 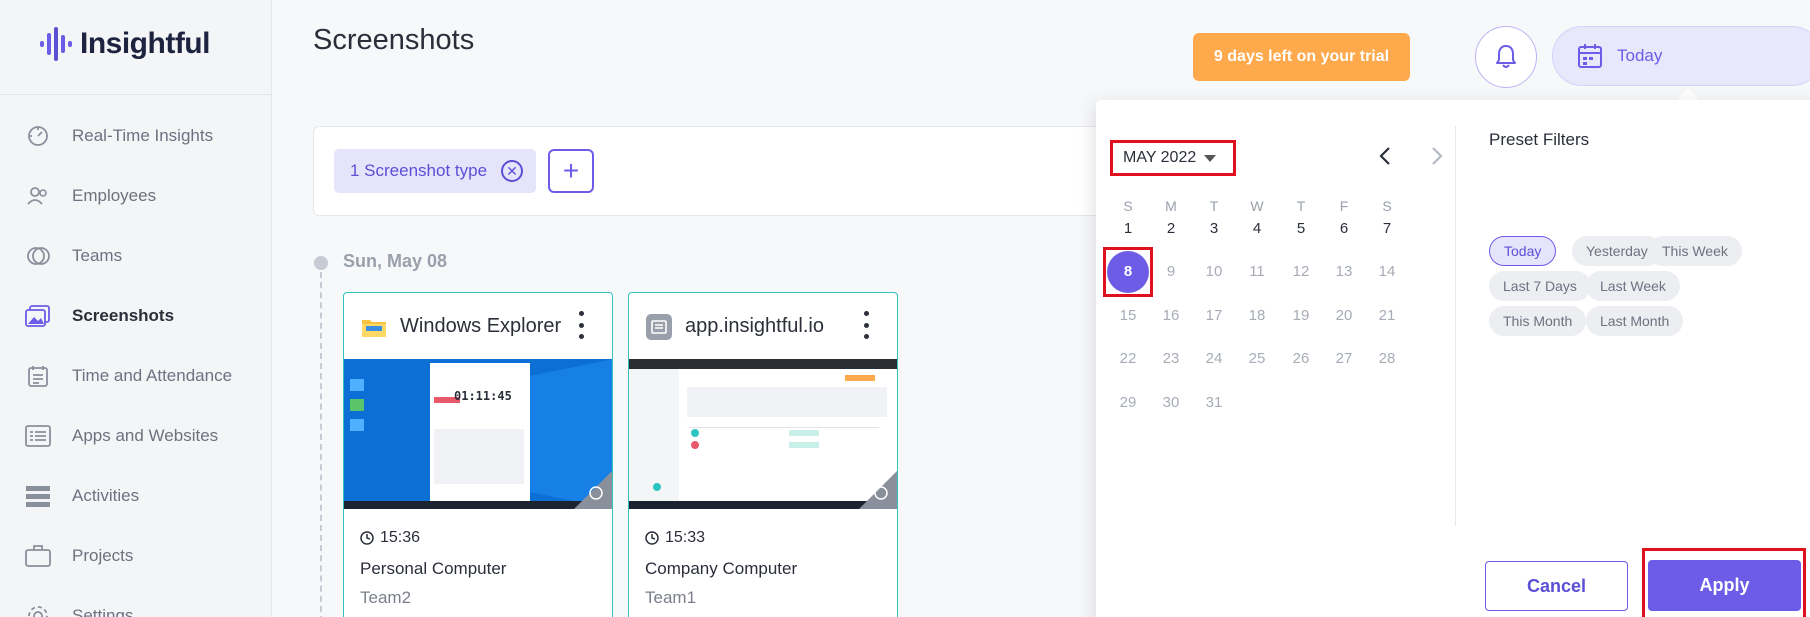 I want to click on calendar-day: 25, so click(x=1257, y=358).